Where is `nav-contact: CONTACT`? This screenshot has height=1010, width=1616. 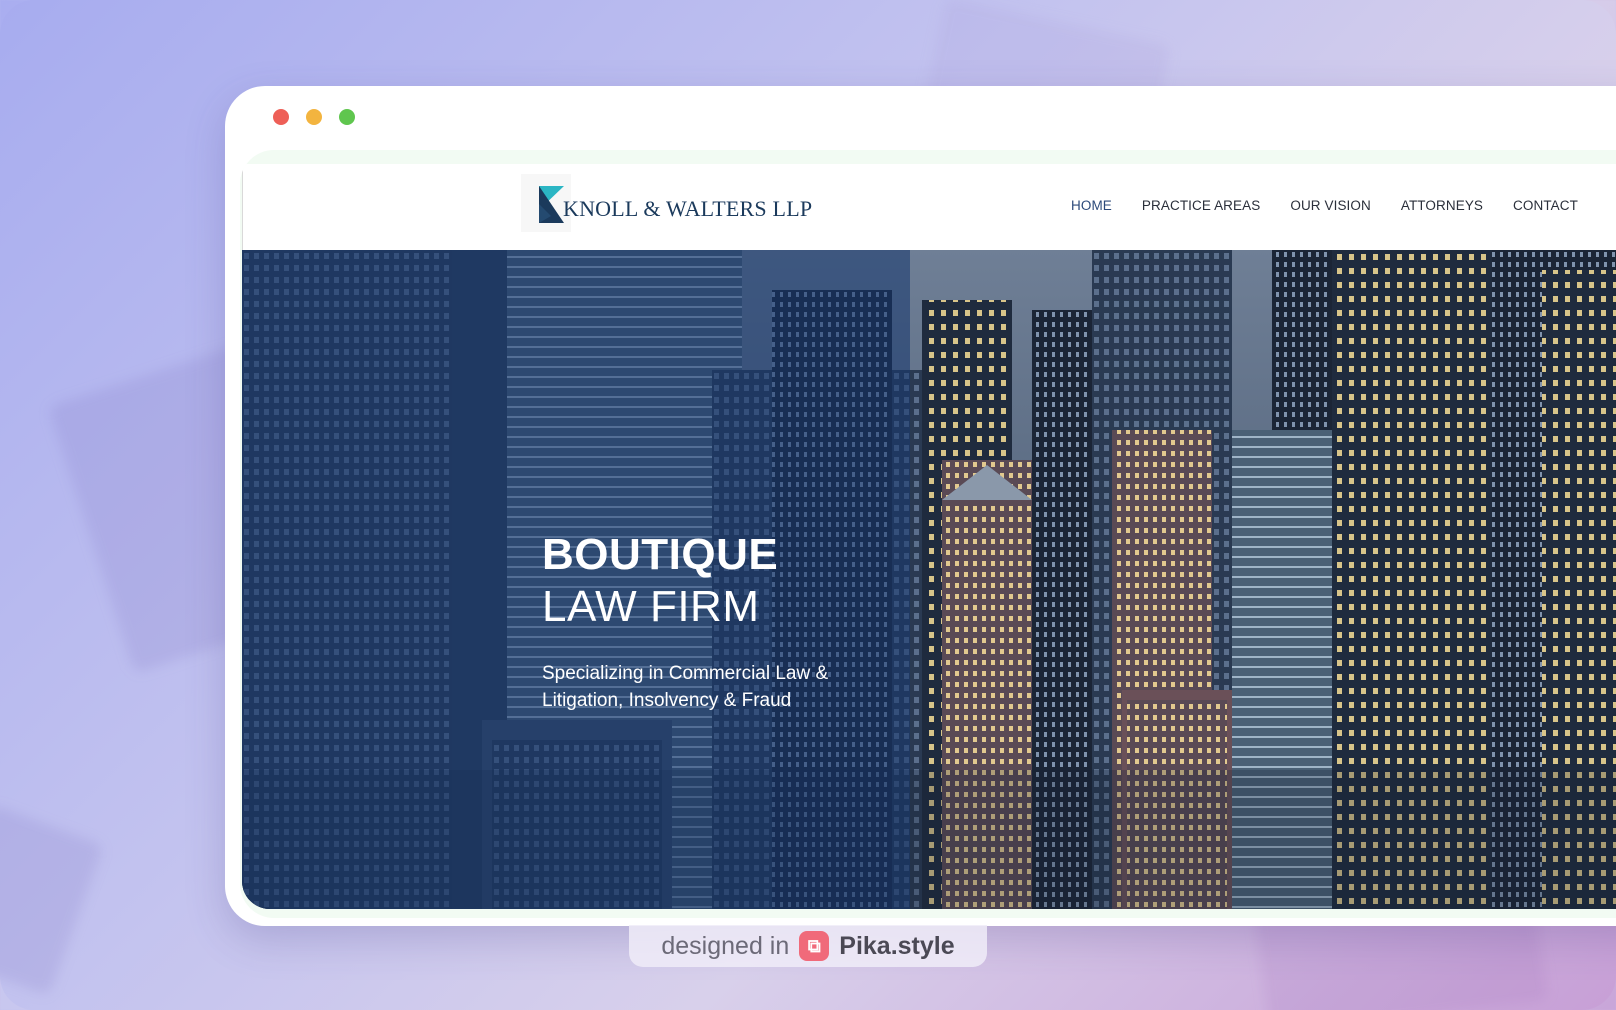
nav-contact: CONTACT is located at coordinates (1545, 205).